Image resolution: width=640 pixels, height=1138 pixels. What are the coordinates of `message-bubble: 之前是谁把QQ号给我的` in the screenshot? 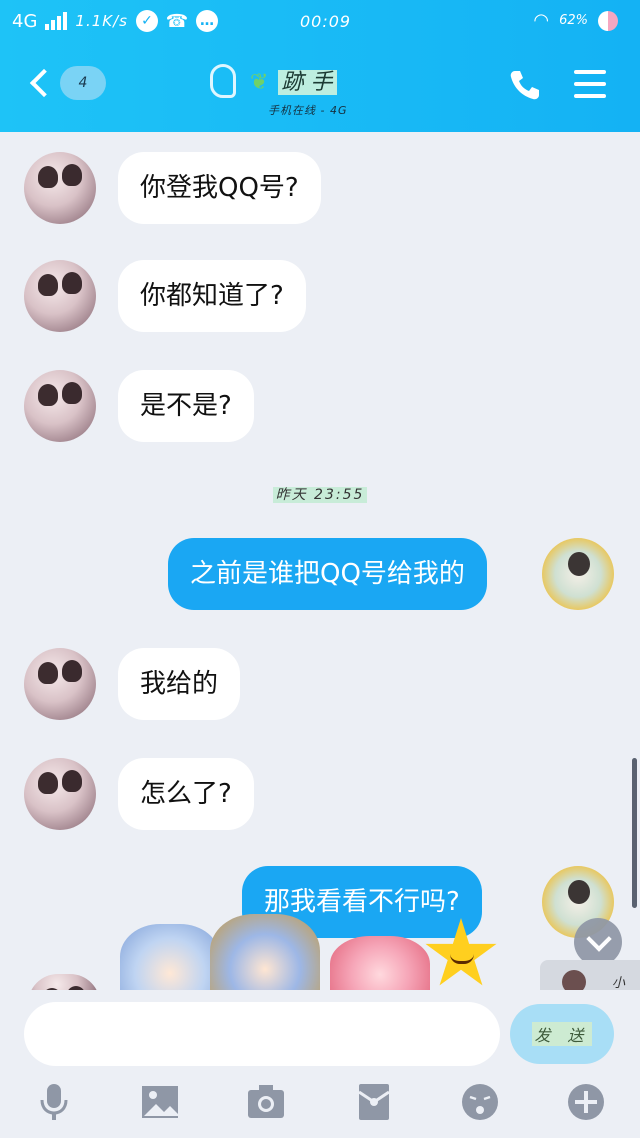 It's located at (327, 574).